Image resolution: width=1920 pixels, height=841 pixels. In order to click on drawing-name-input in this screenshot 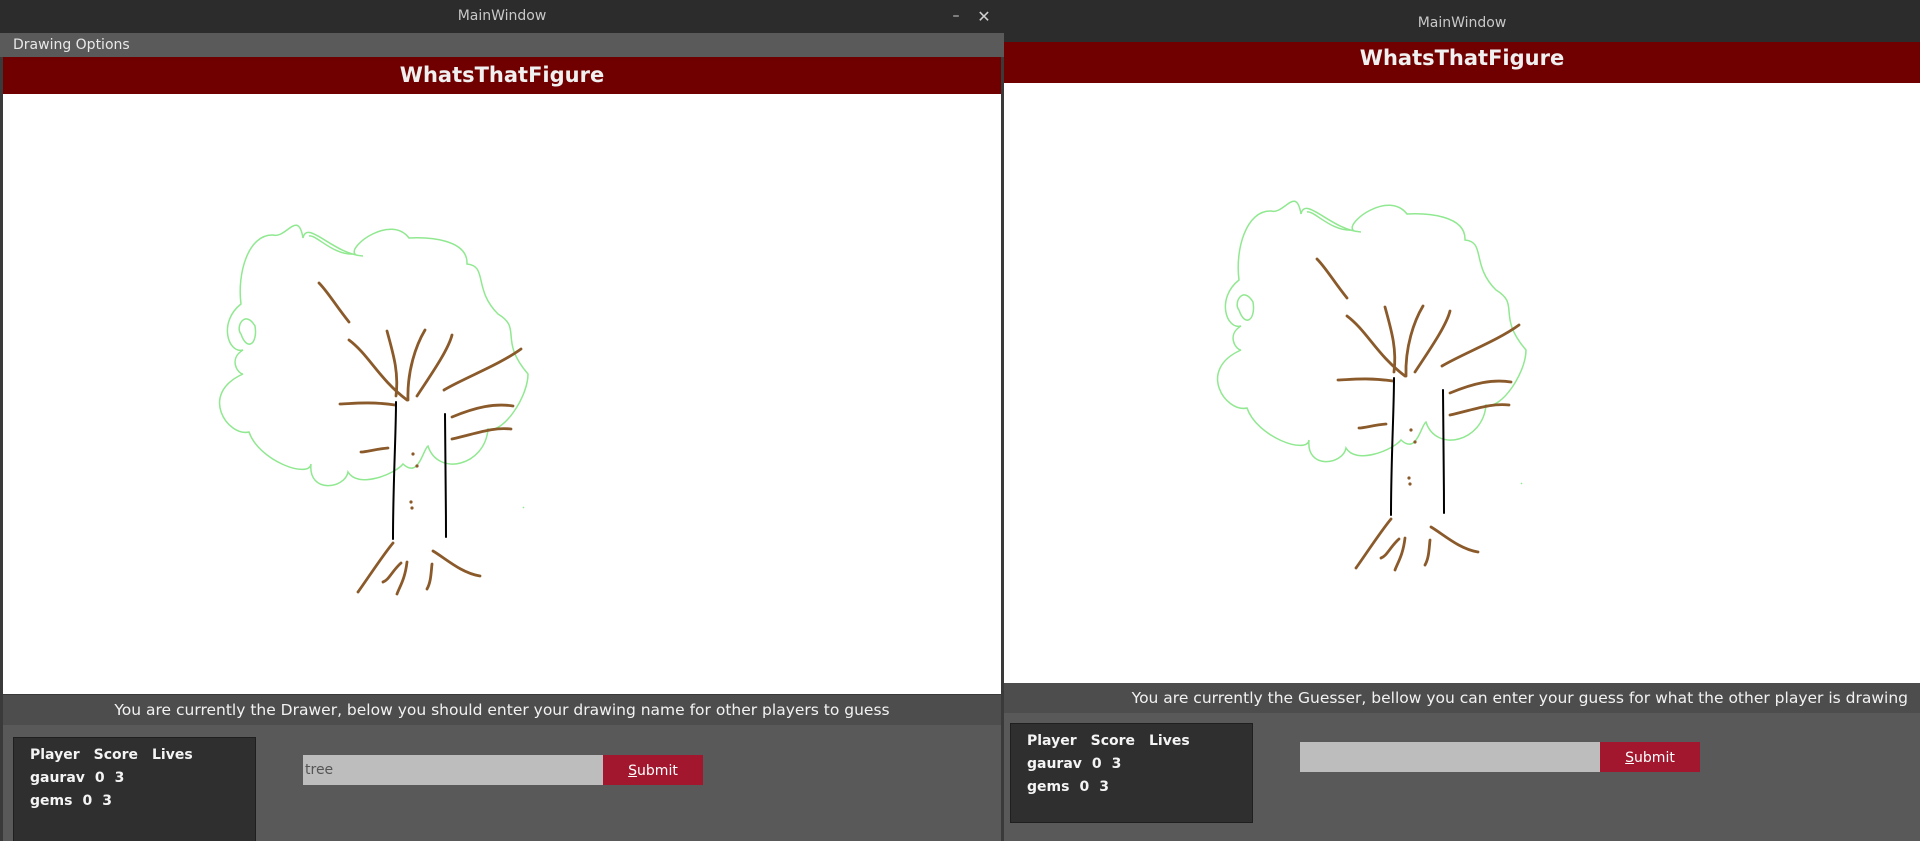, I will do `click(453, 770)`.